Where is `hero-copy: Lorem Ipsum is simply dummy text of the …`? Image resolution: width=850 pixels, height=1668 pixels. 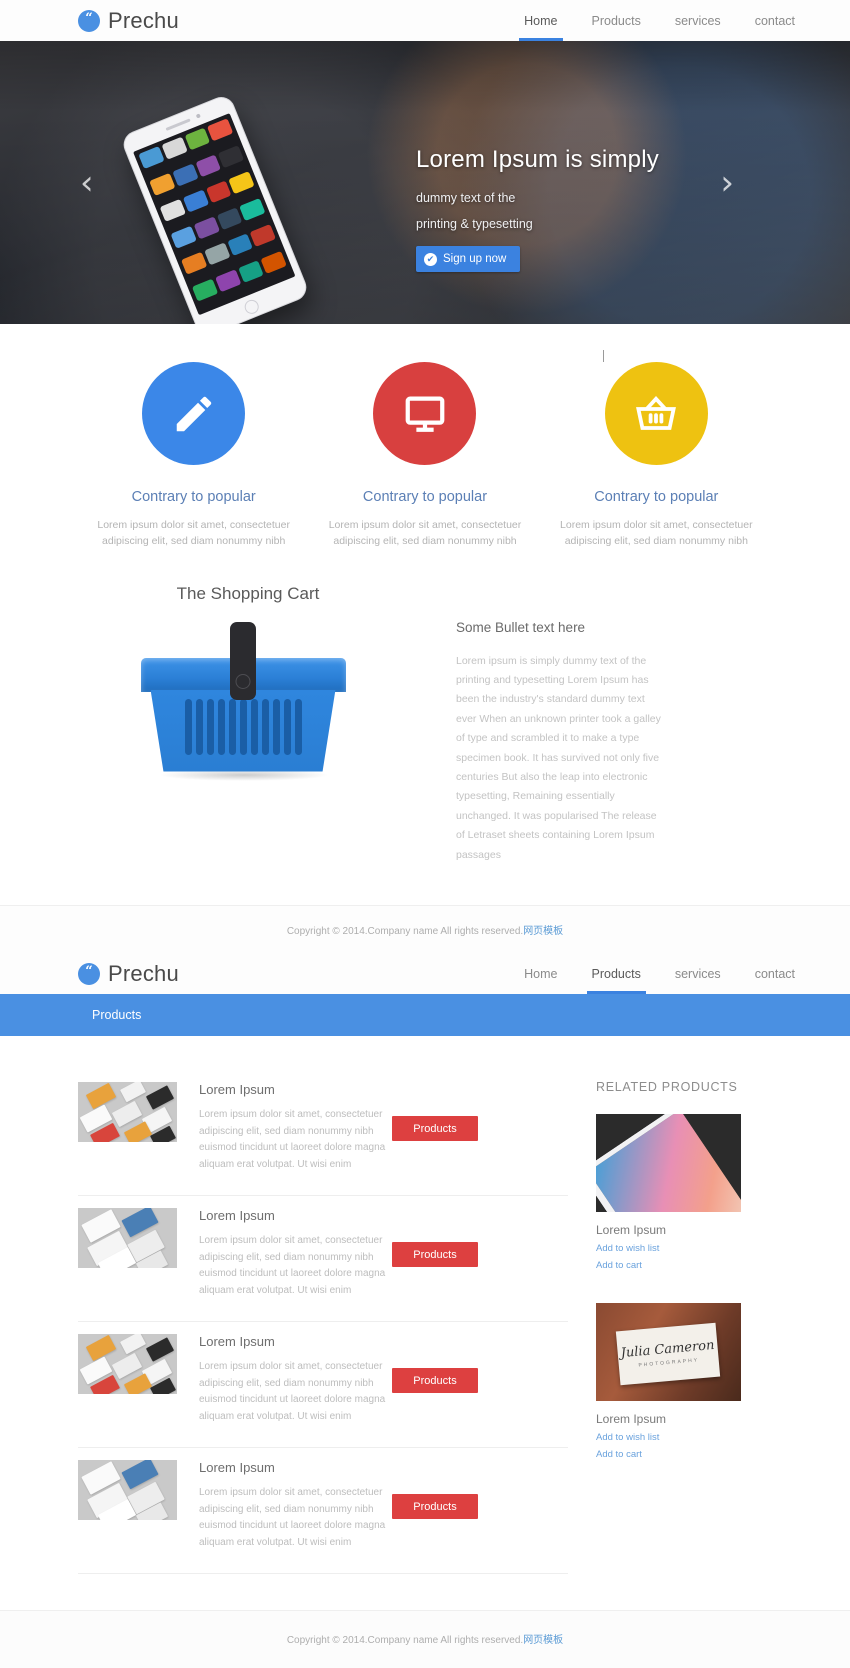 hero-copy: Lorem Ipsum is simply dummy text of the … is located at coordinates (537, 209).